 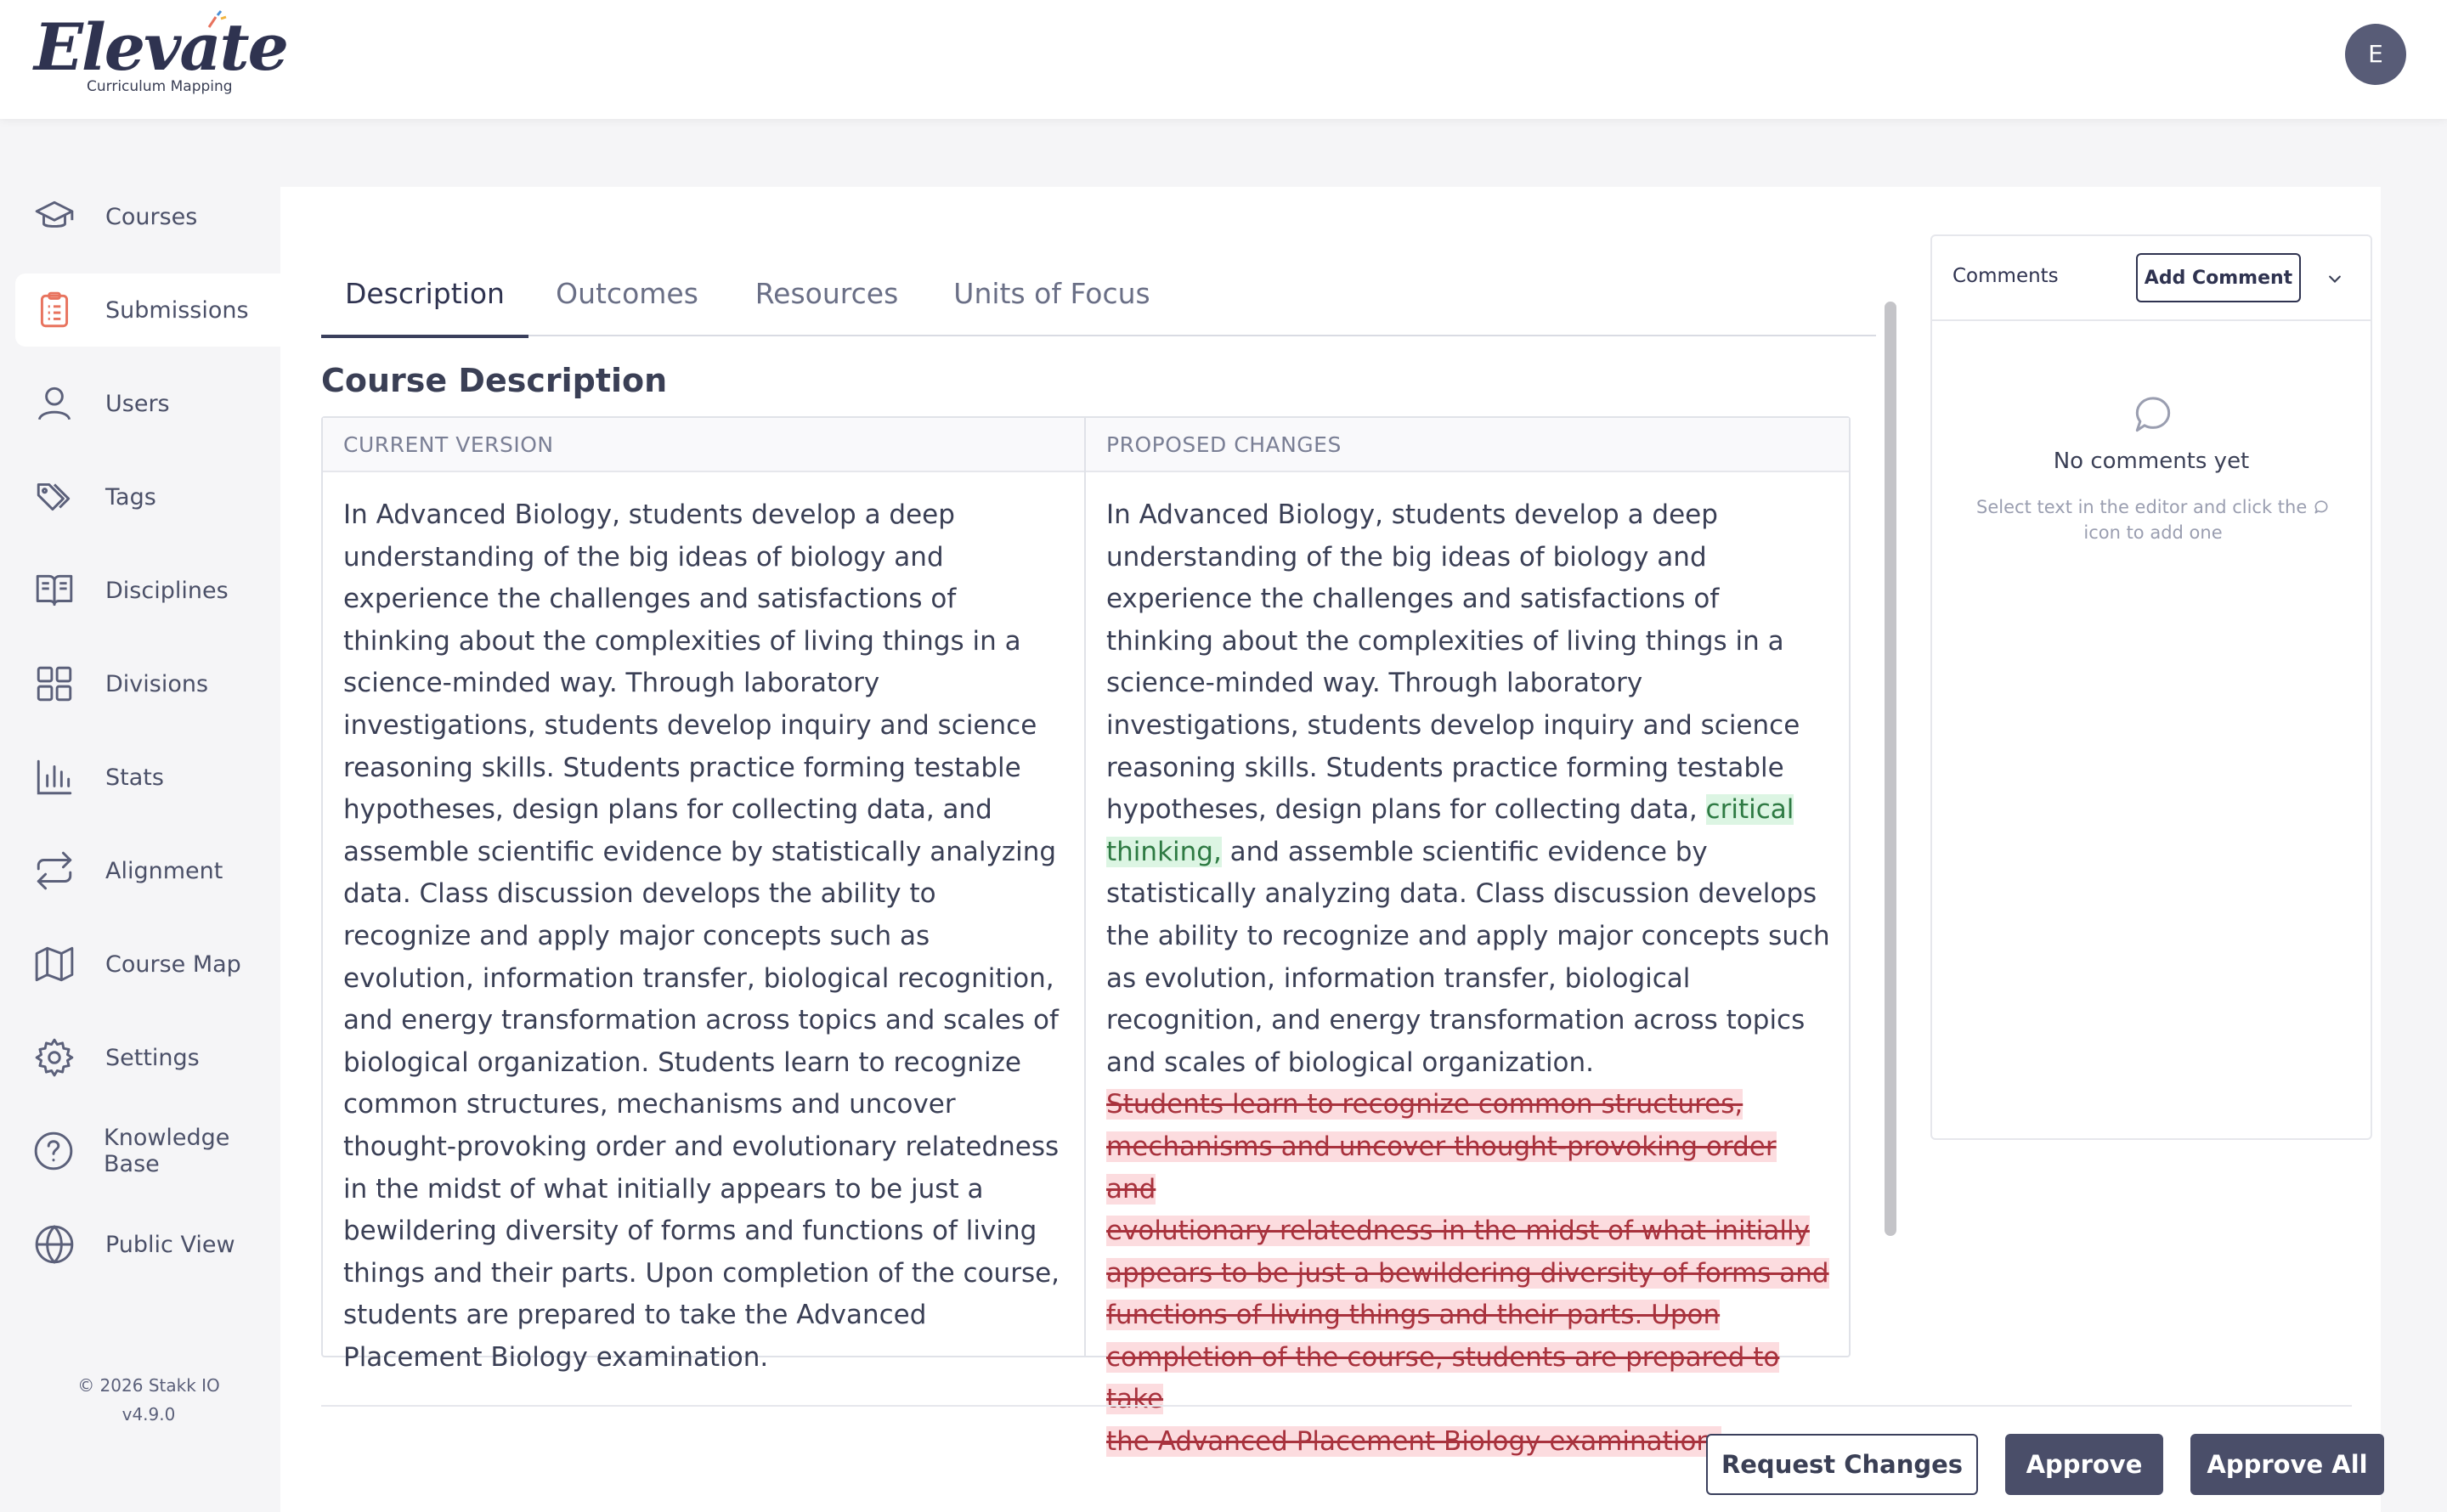 What do you see at coordinates (177, 310) in the screenshot?
I see `sidebar-item-label: Submissions` at bounding box center [177, 310].